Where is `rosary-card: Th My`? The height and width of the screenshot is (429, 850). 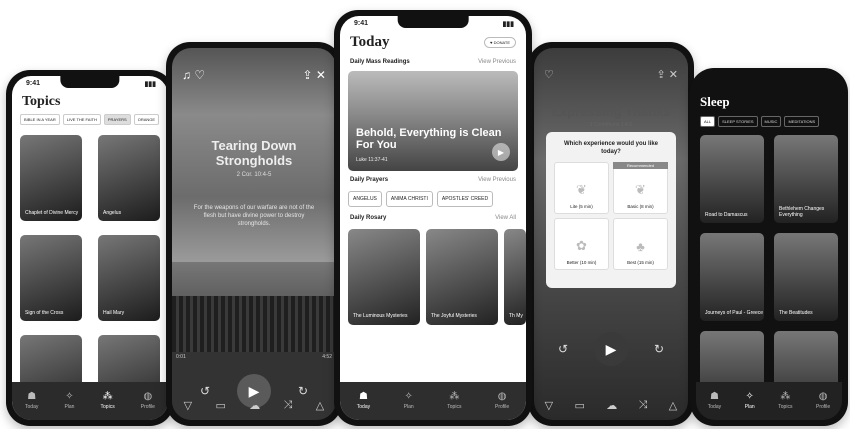
rosary-card: Th My is located at coordinates (515, 277).